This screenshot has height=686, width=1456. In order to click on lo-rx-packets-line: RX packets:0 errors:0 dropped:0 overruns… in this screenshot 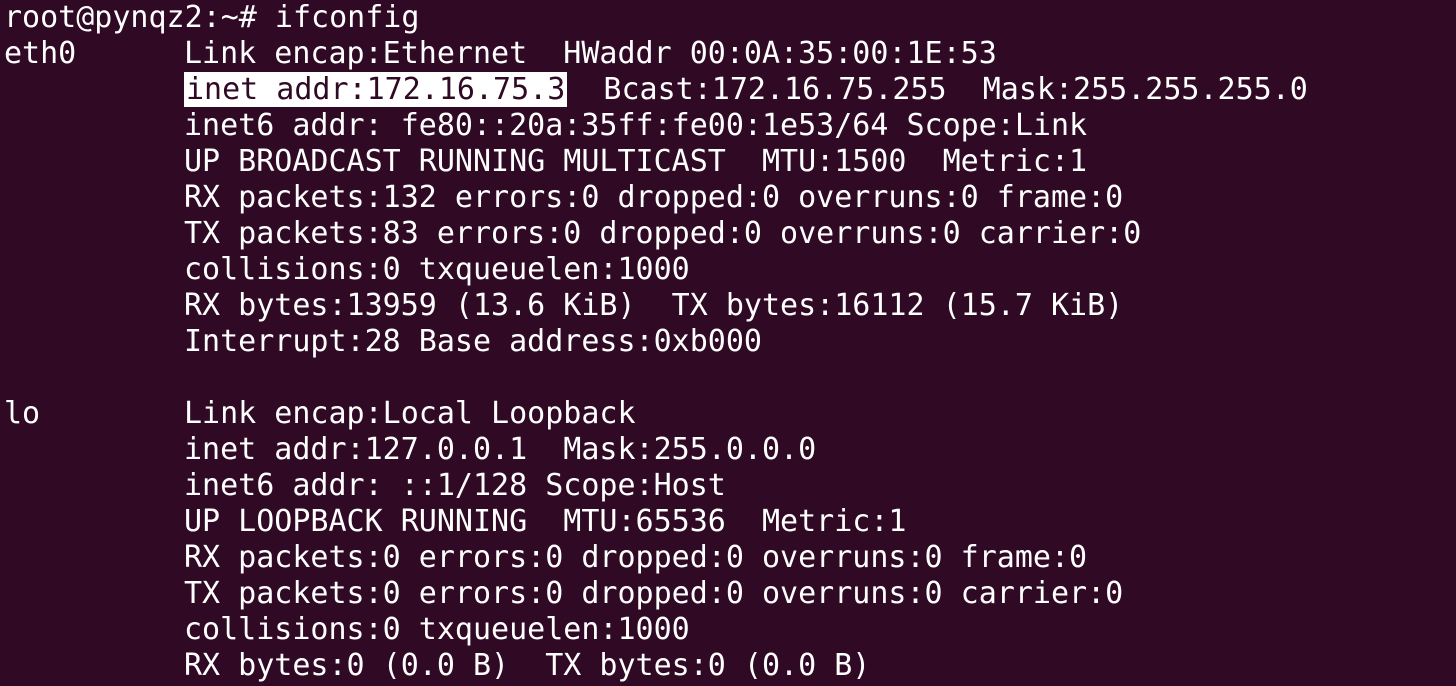, I will do `click(730, 558)`.